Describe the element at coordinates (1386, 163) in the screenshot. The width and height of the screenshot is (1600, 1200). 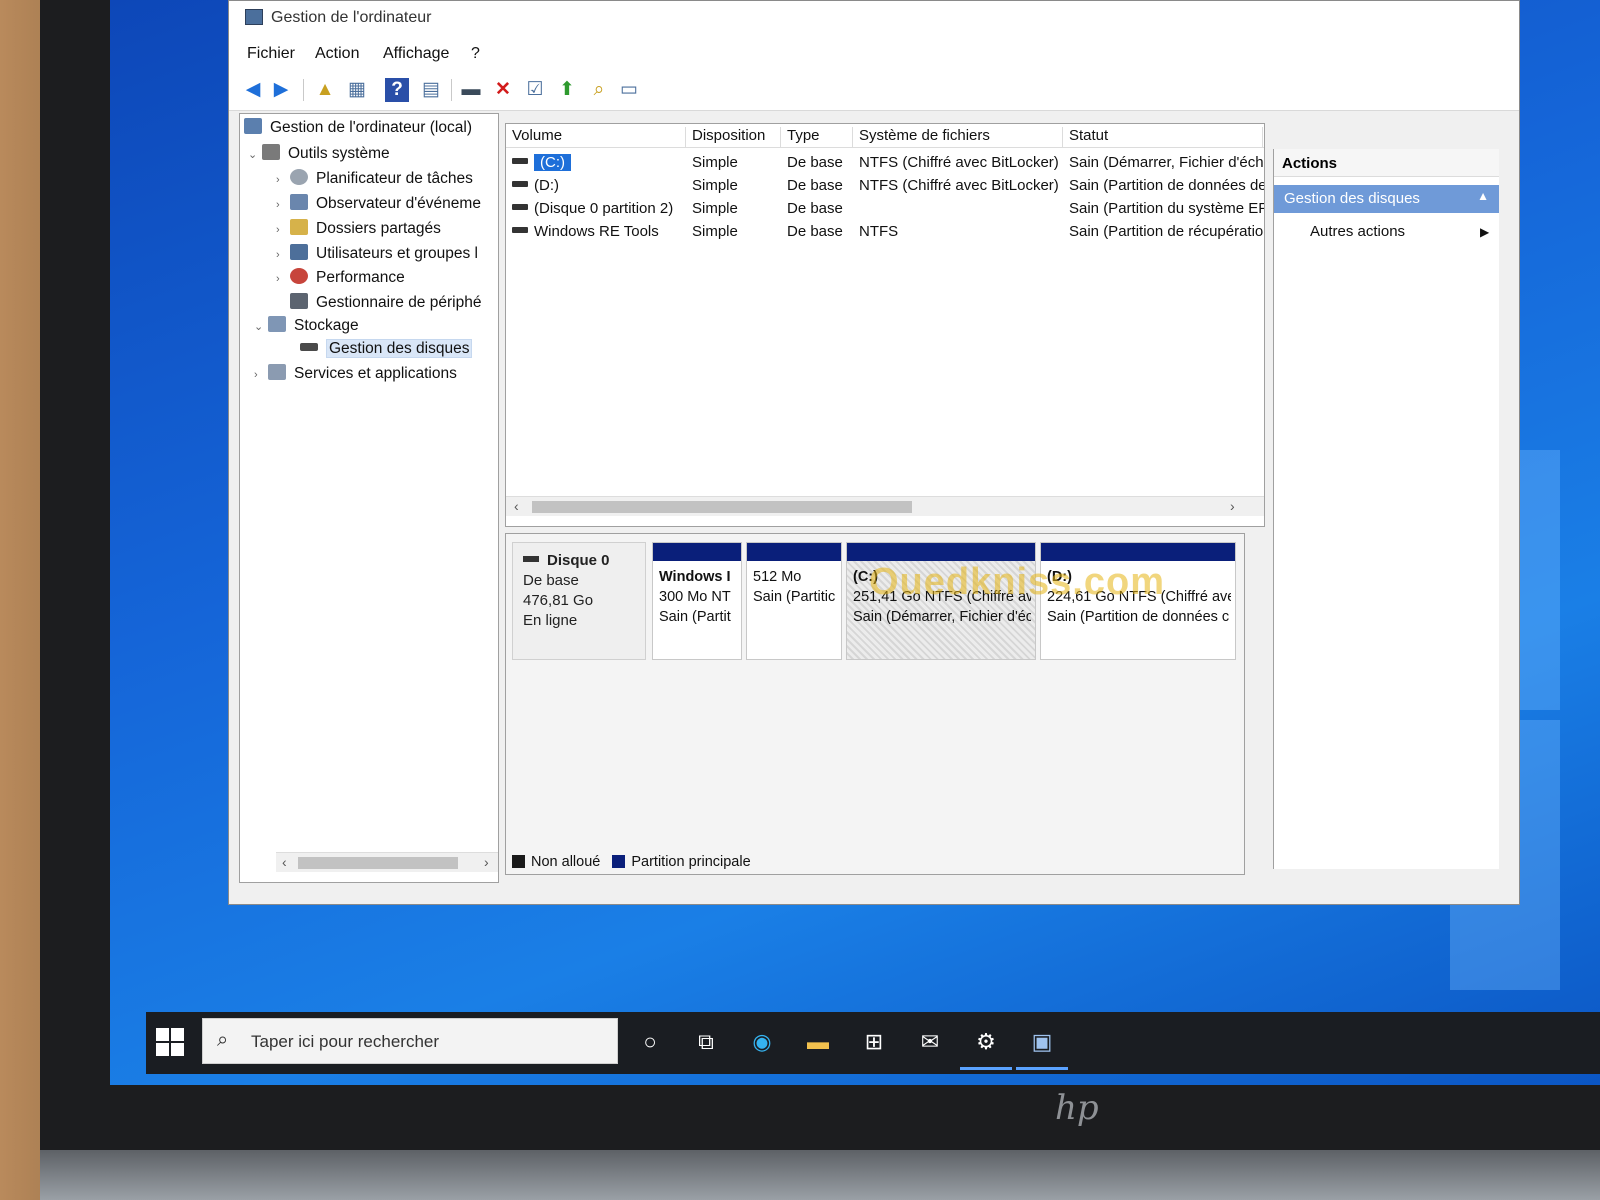
I see `actions-header: Actions` at that location.